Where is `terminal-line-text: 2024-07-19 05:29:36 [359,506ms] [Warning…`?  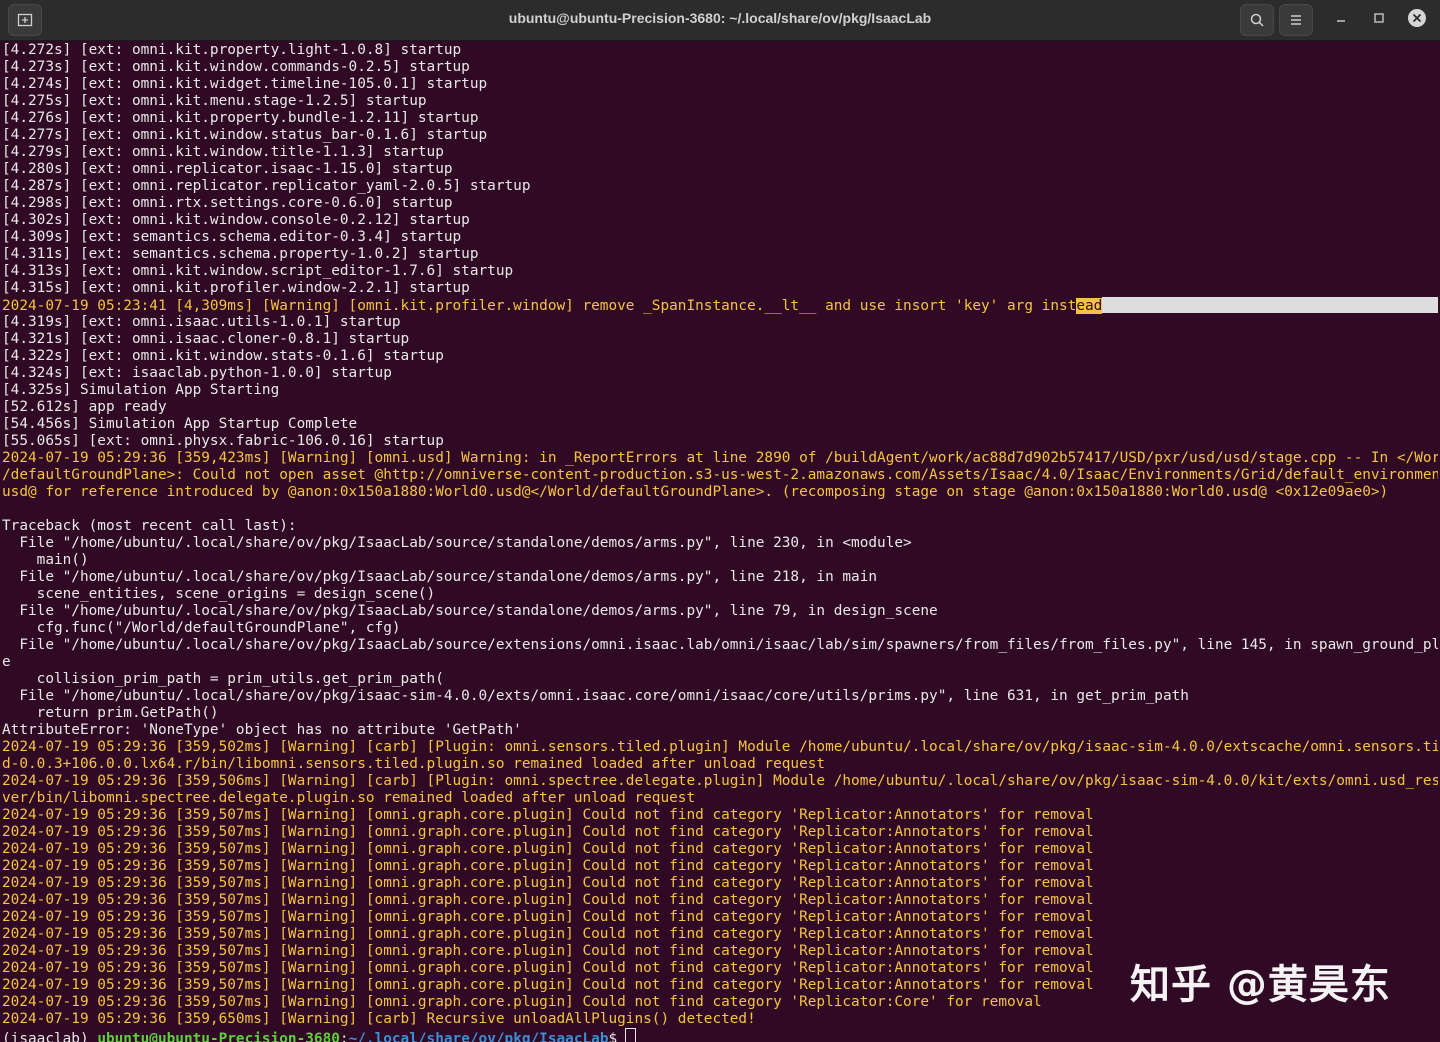
terminal-line-text: 2024-07-19 05:29:36 [359,506ms] [Warning… is located at coordinates (720, 781).